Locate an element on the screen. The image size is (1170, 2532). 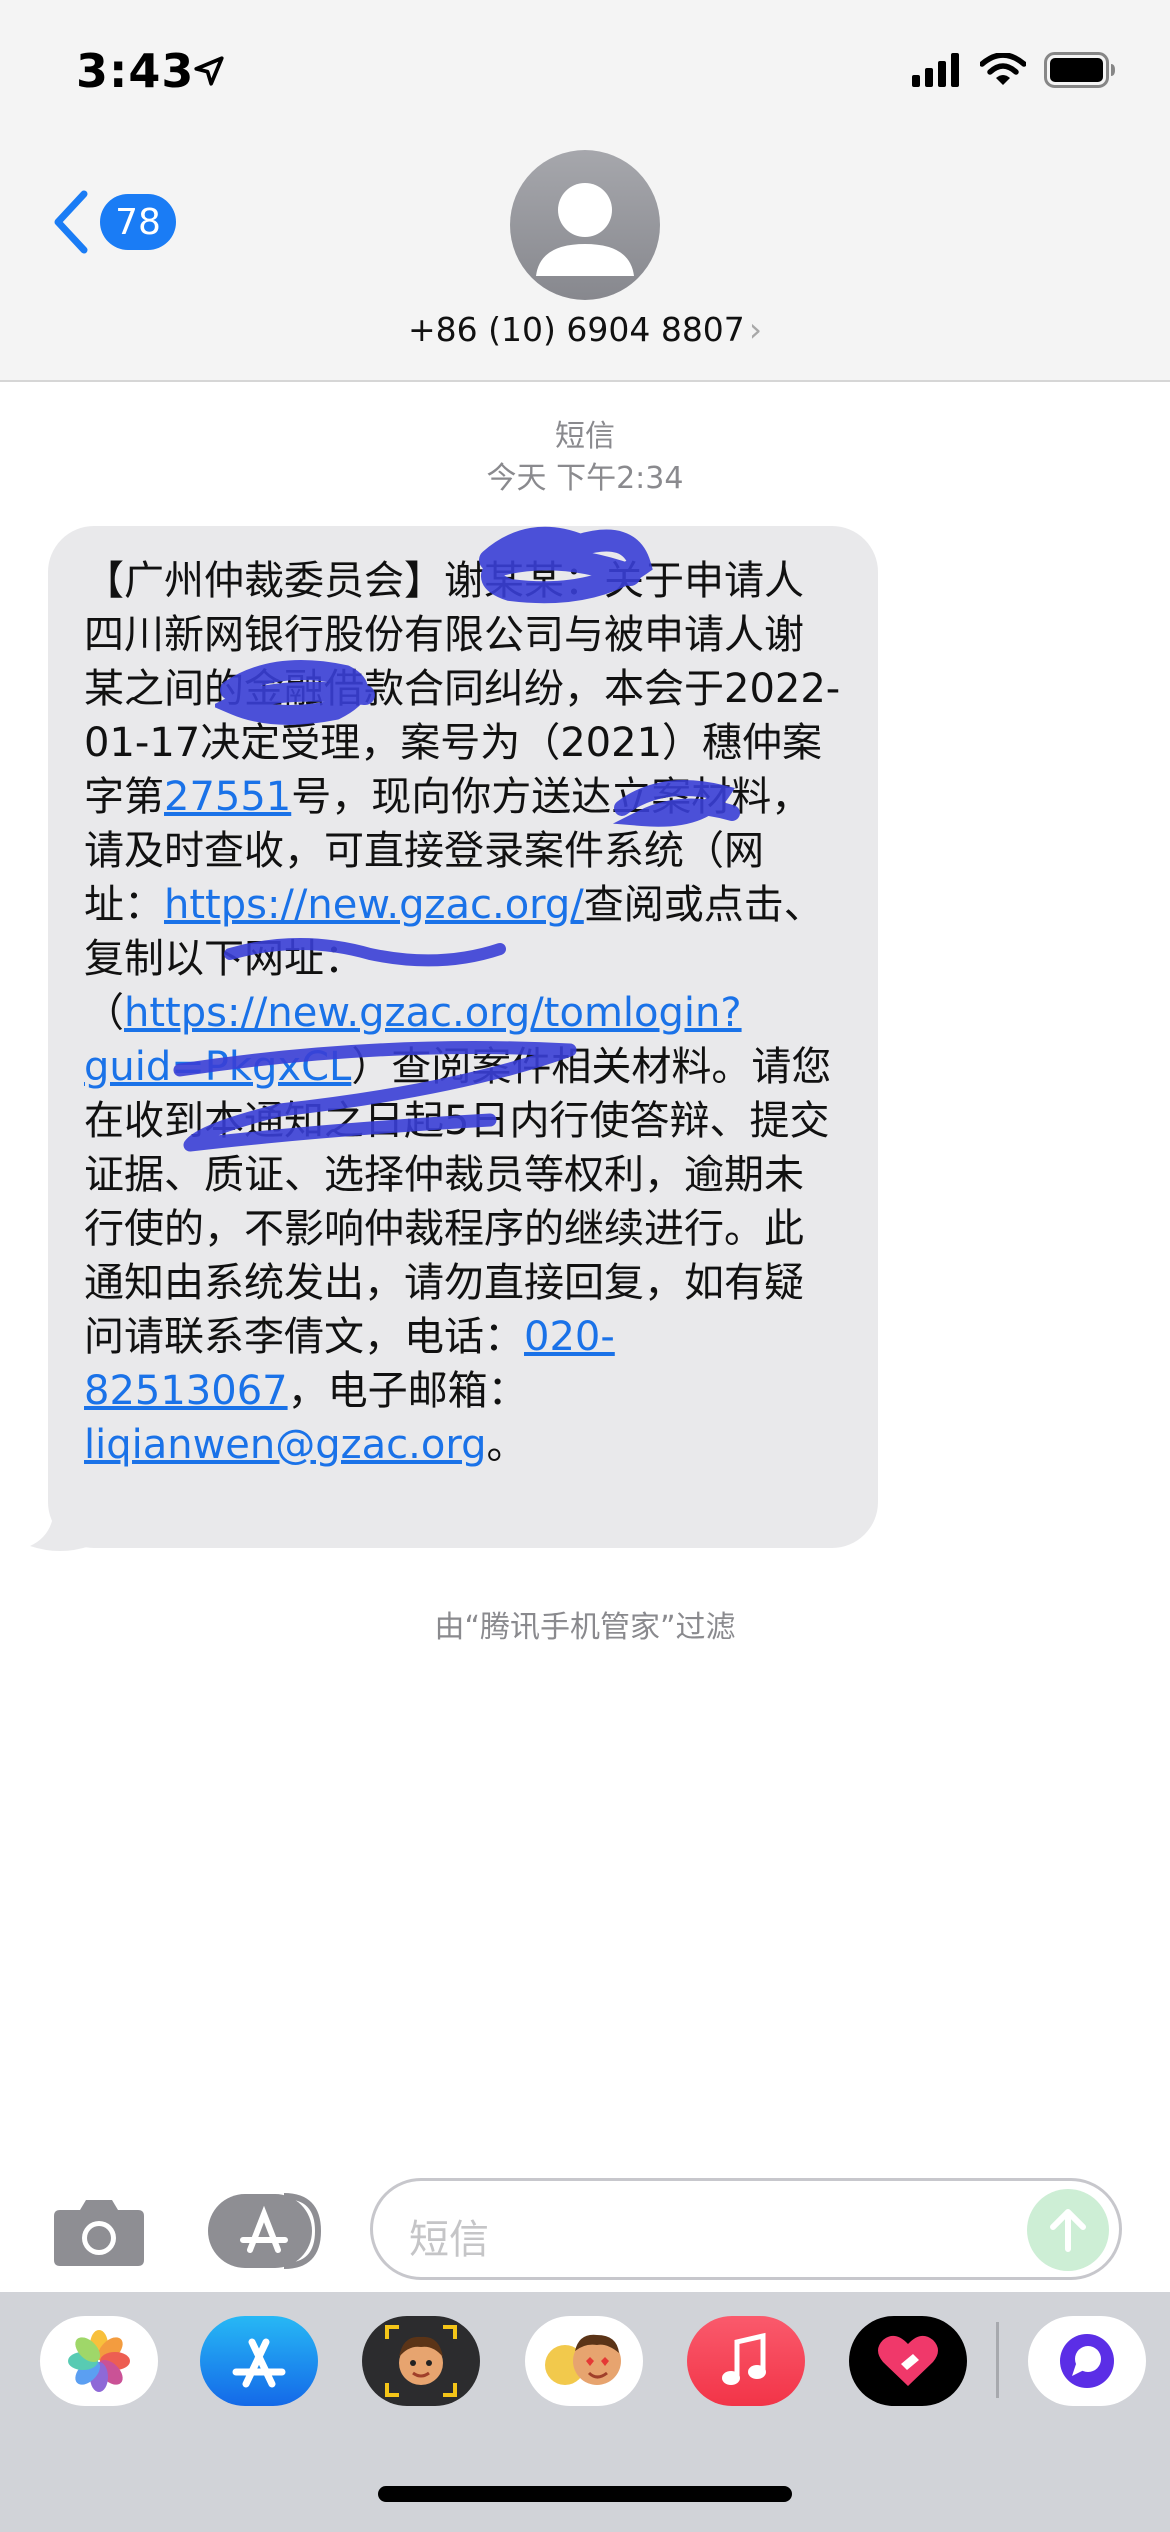
case-number-link: 27551 is located at coordinates (227, 797).